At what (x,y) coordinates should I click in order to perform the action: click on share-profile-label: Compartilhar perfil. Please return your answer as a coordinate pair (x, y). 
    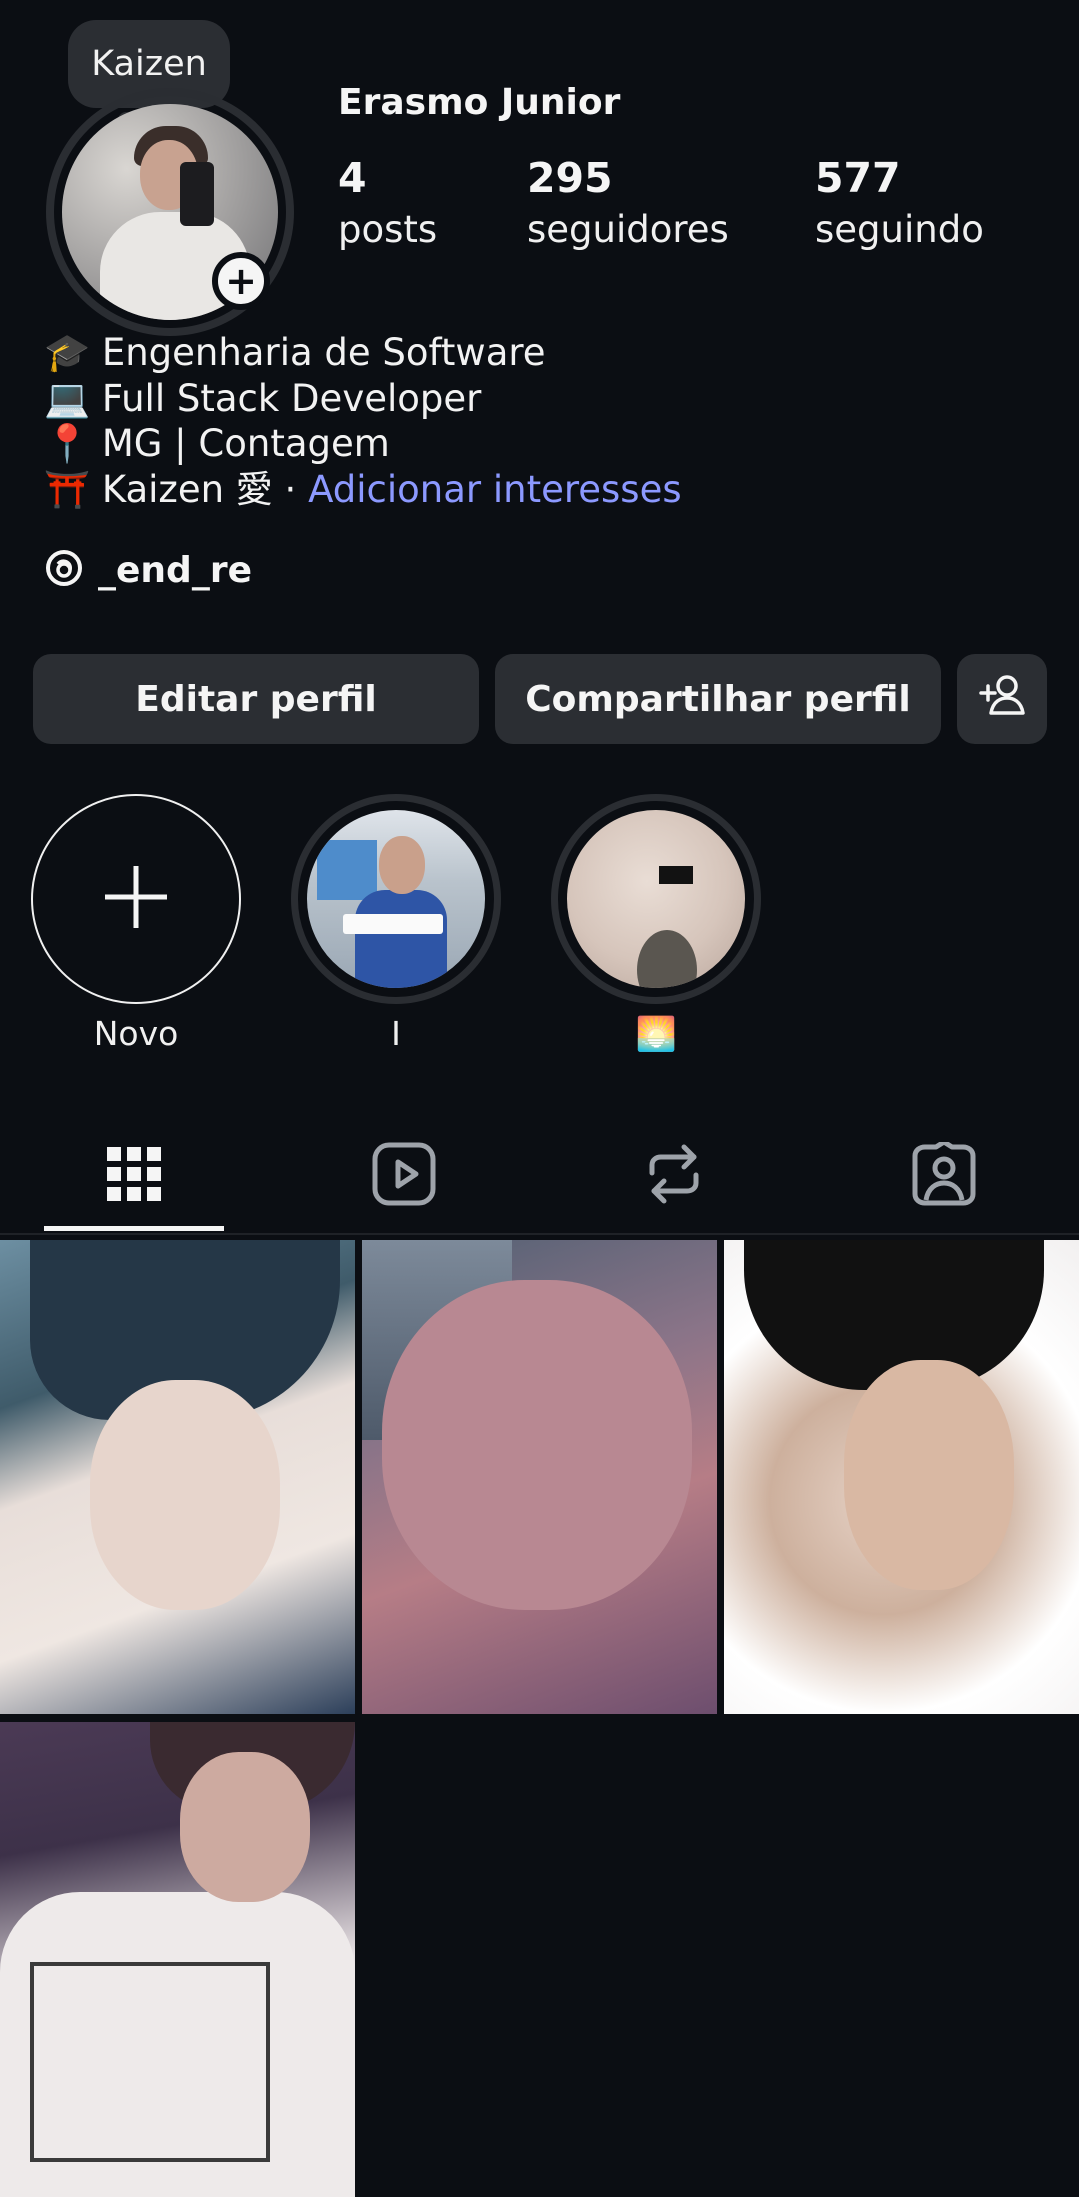
    Looking at the image, I should click on (718, 699).